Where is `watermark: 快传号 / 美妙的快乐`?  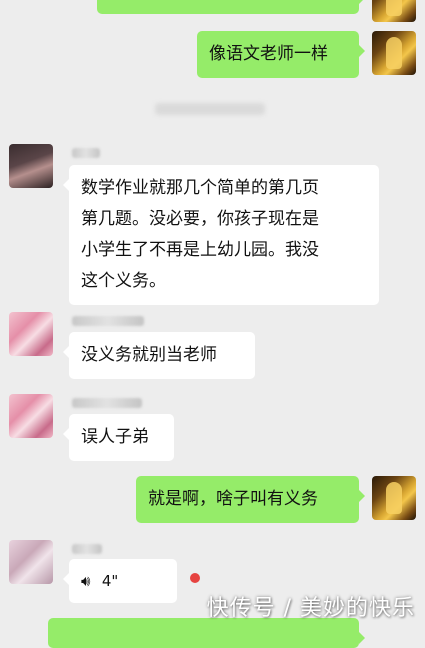
watermark: 快传号 / 美妙的快乐 is located at coordinates (310, 608).